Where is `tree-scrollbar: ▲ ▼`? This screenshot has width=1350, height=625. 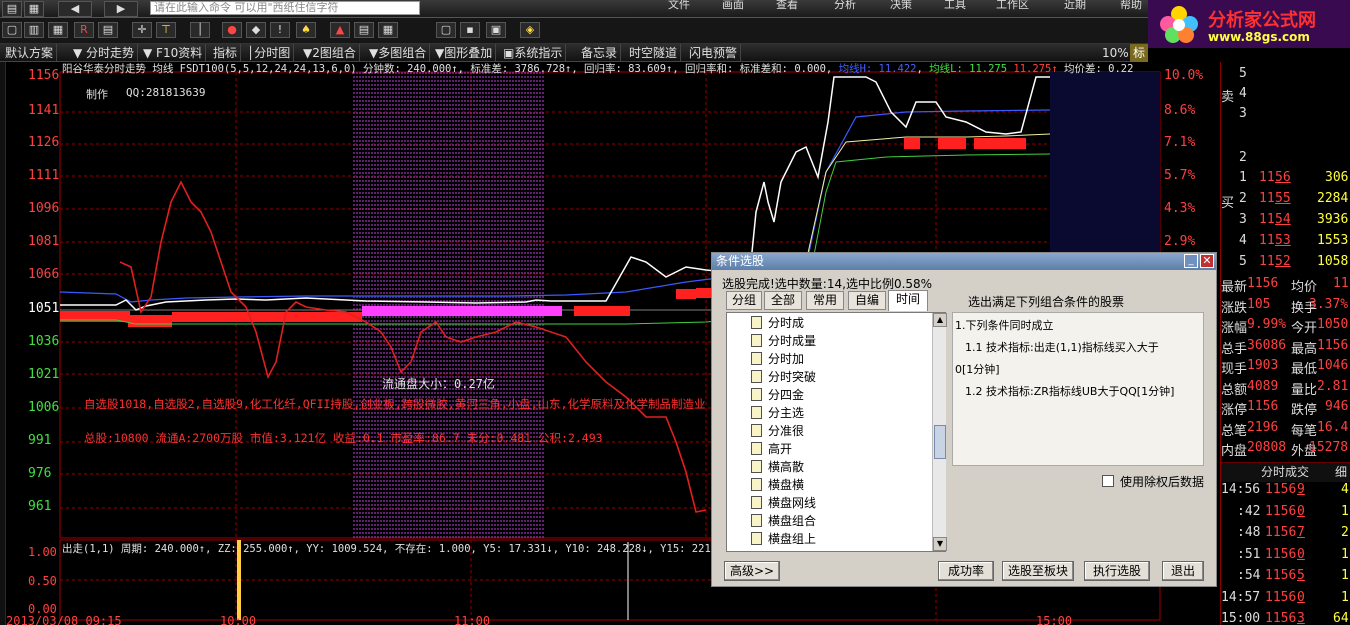
tree-scrollbar: ▲ ▼ is located at coordinates (939, 432).